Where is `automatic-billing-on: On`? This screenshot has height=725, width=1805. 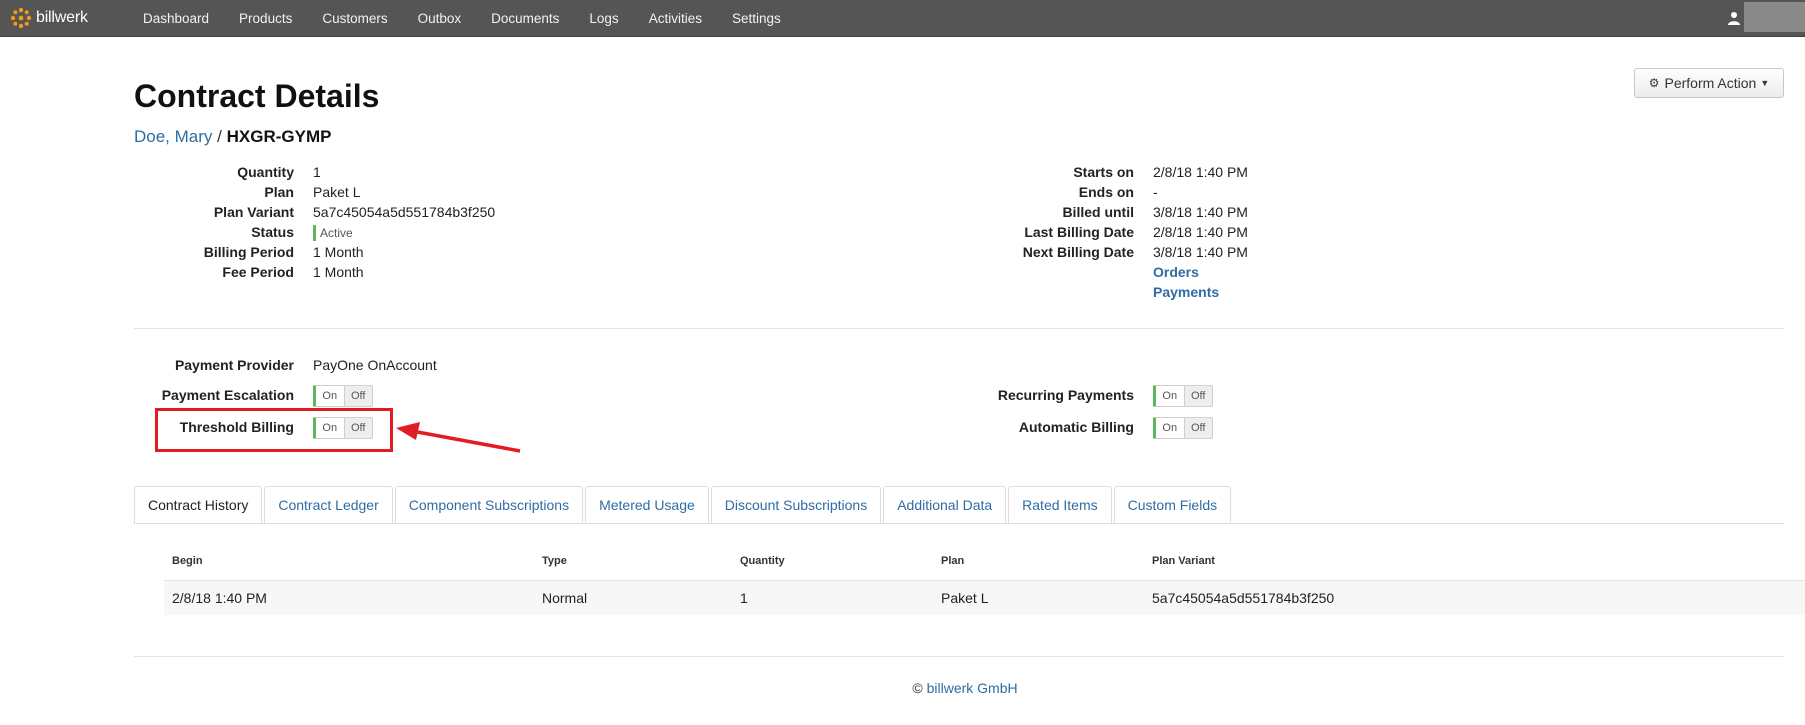 automatic-billing-on: On is located at coordinates (1170, 428).